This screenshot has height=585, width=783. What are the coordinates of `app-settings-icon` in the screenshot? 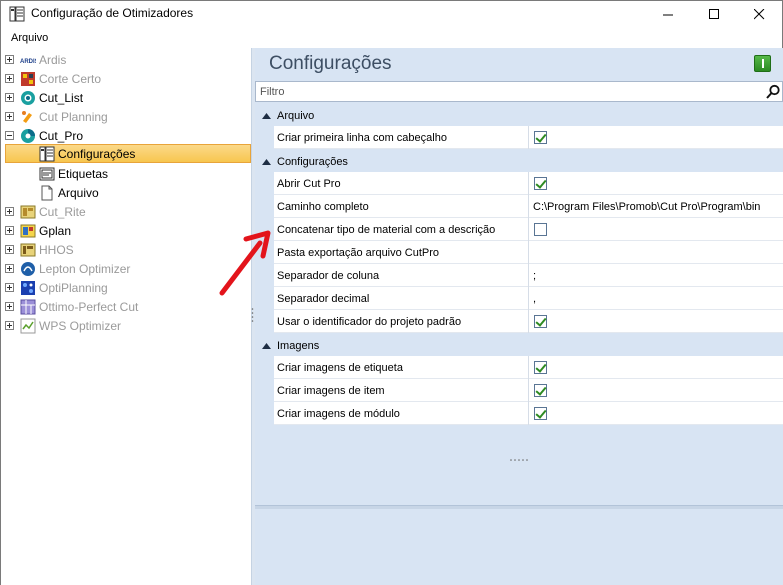 It's located at (17, 14).